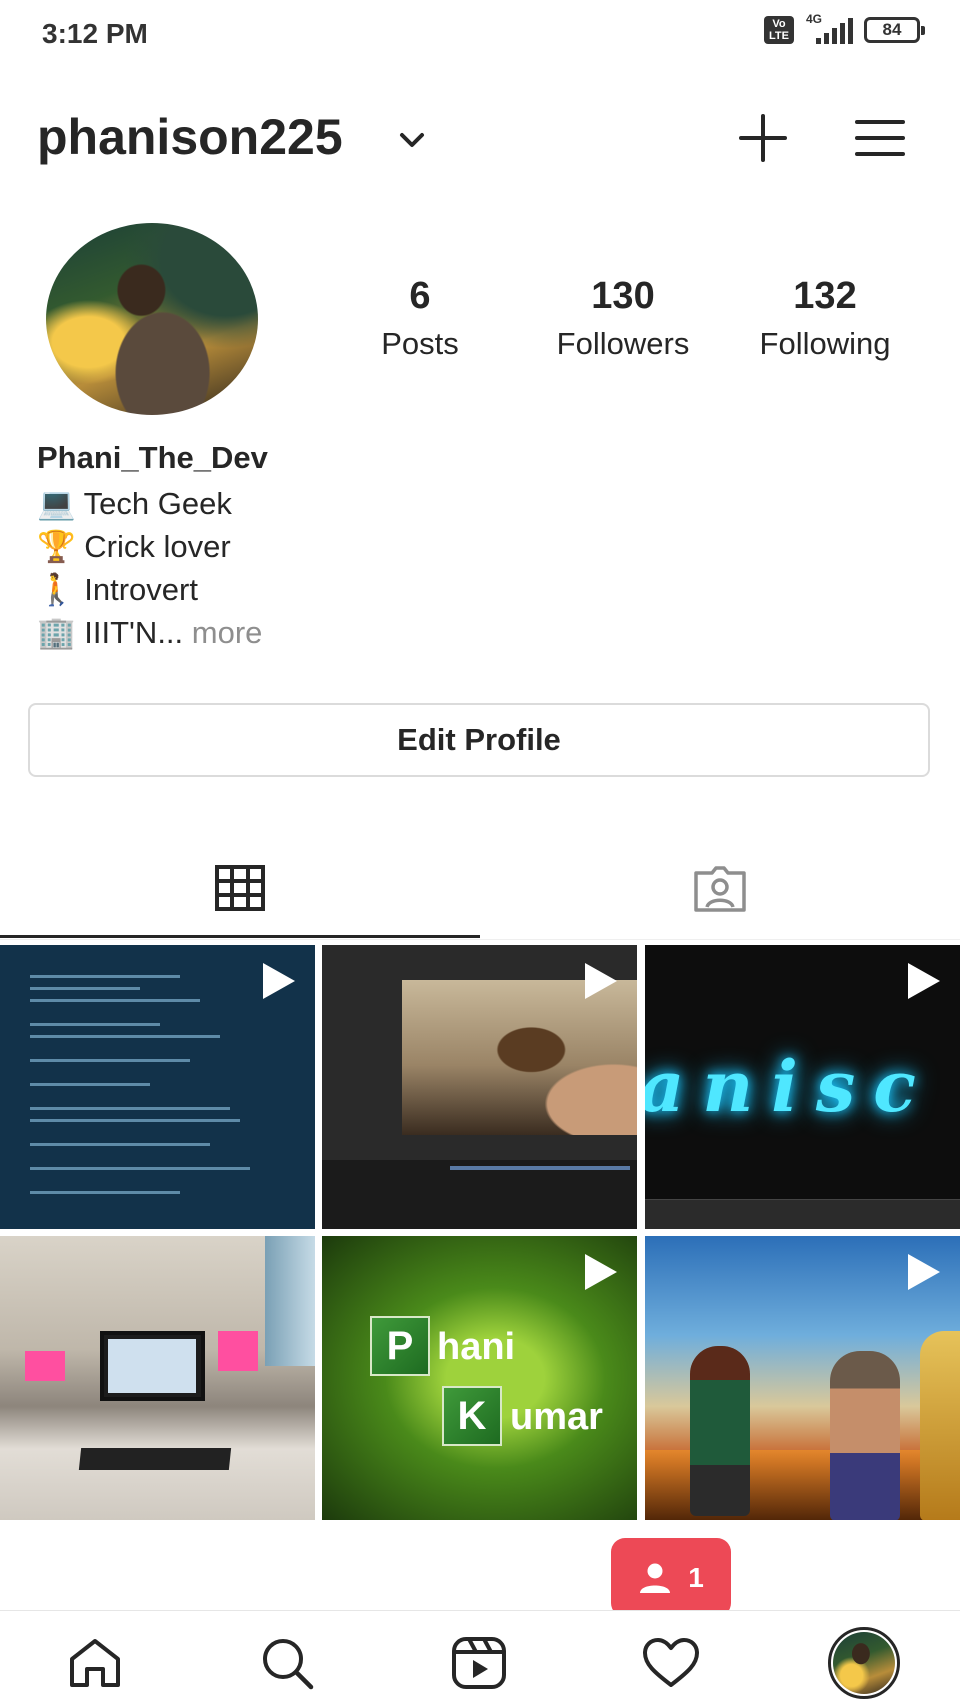 Image resolution: width=960 pixels, height=1708 pixels. I want to click on volte-icon: Vo LTE, so click(779, 30).